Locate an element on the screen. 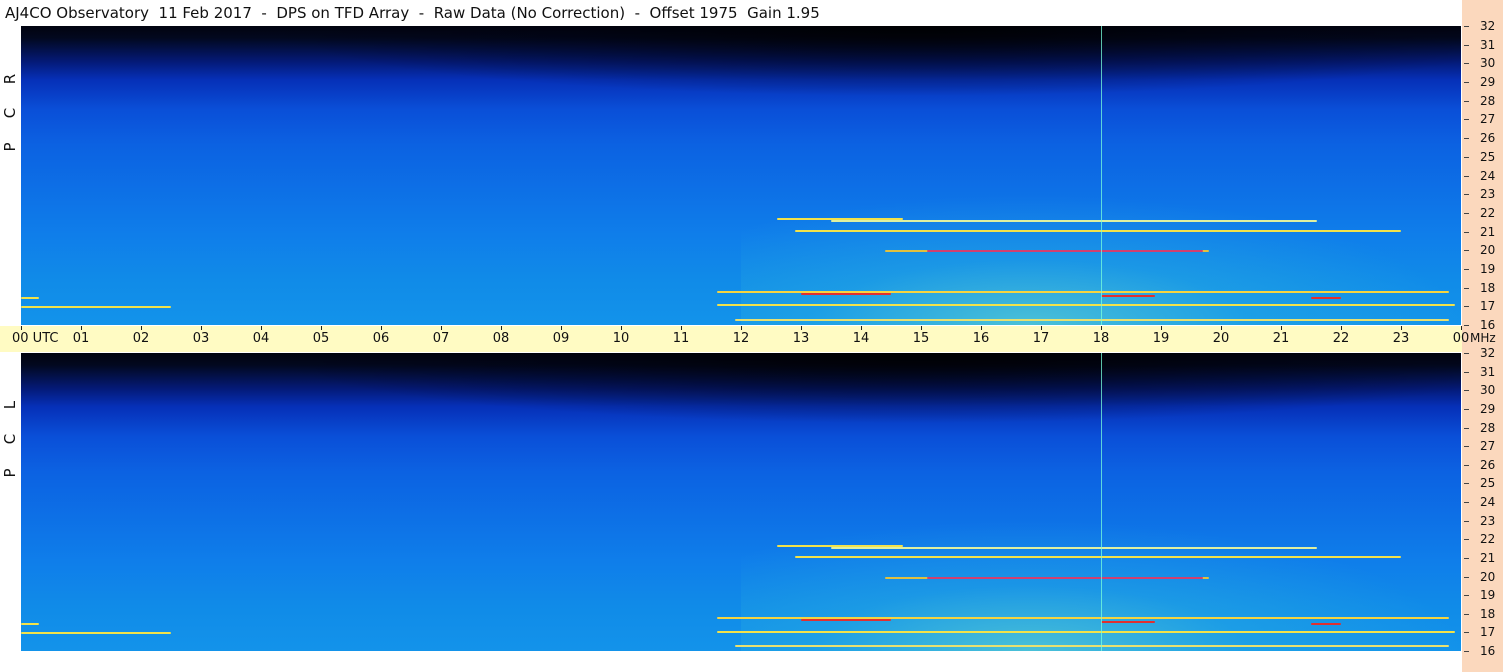 The image size is (1503, 672). time-tick-label: 03 is located at coordinates (201, 338).